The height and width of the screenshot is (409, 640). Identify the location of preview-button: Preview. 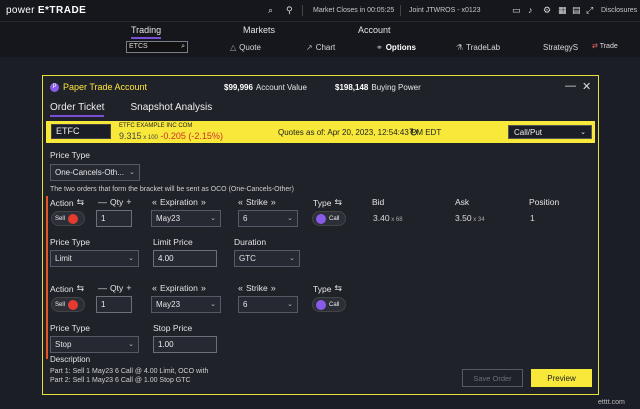
(561, 378).